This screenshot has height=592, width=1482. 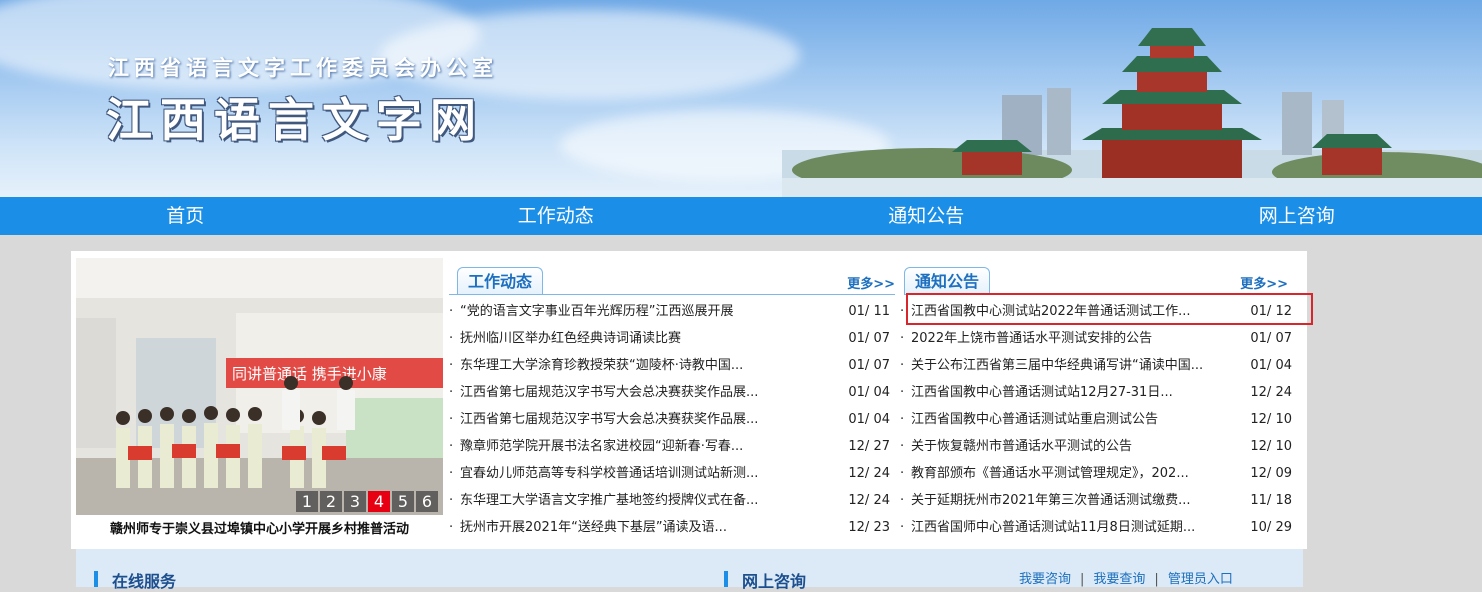 What do you see at coordinates (556, 216) in the screenshot?
I see `nav-work-news: 工作动态` at bounding box center [556, 216].